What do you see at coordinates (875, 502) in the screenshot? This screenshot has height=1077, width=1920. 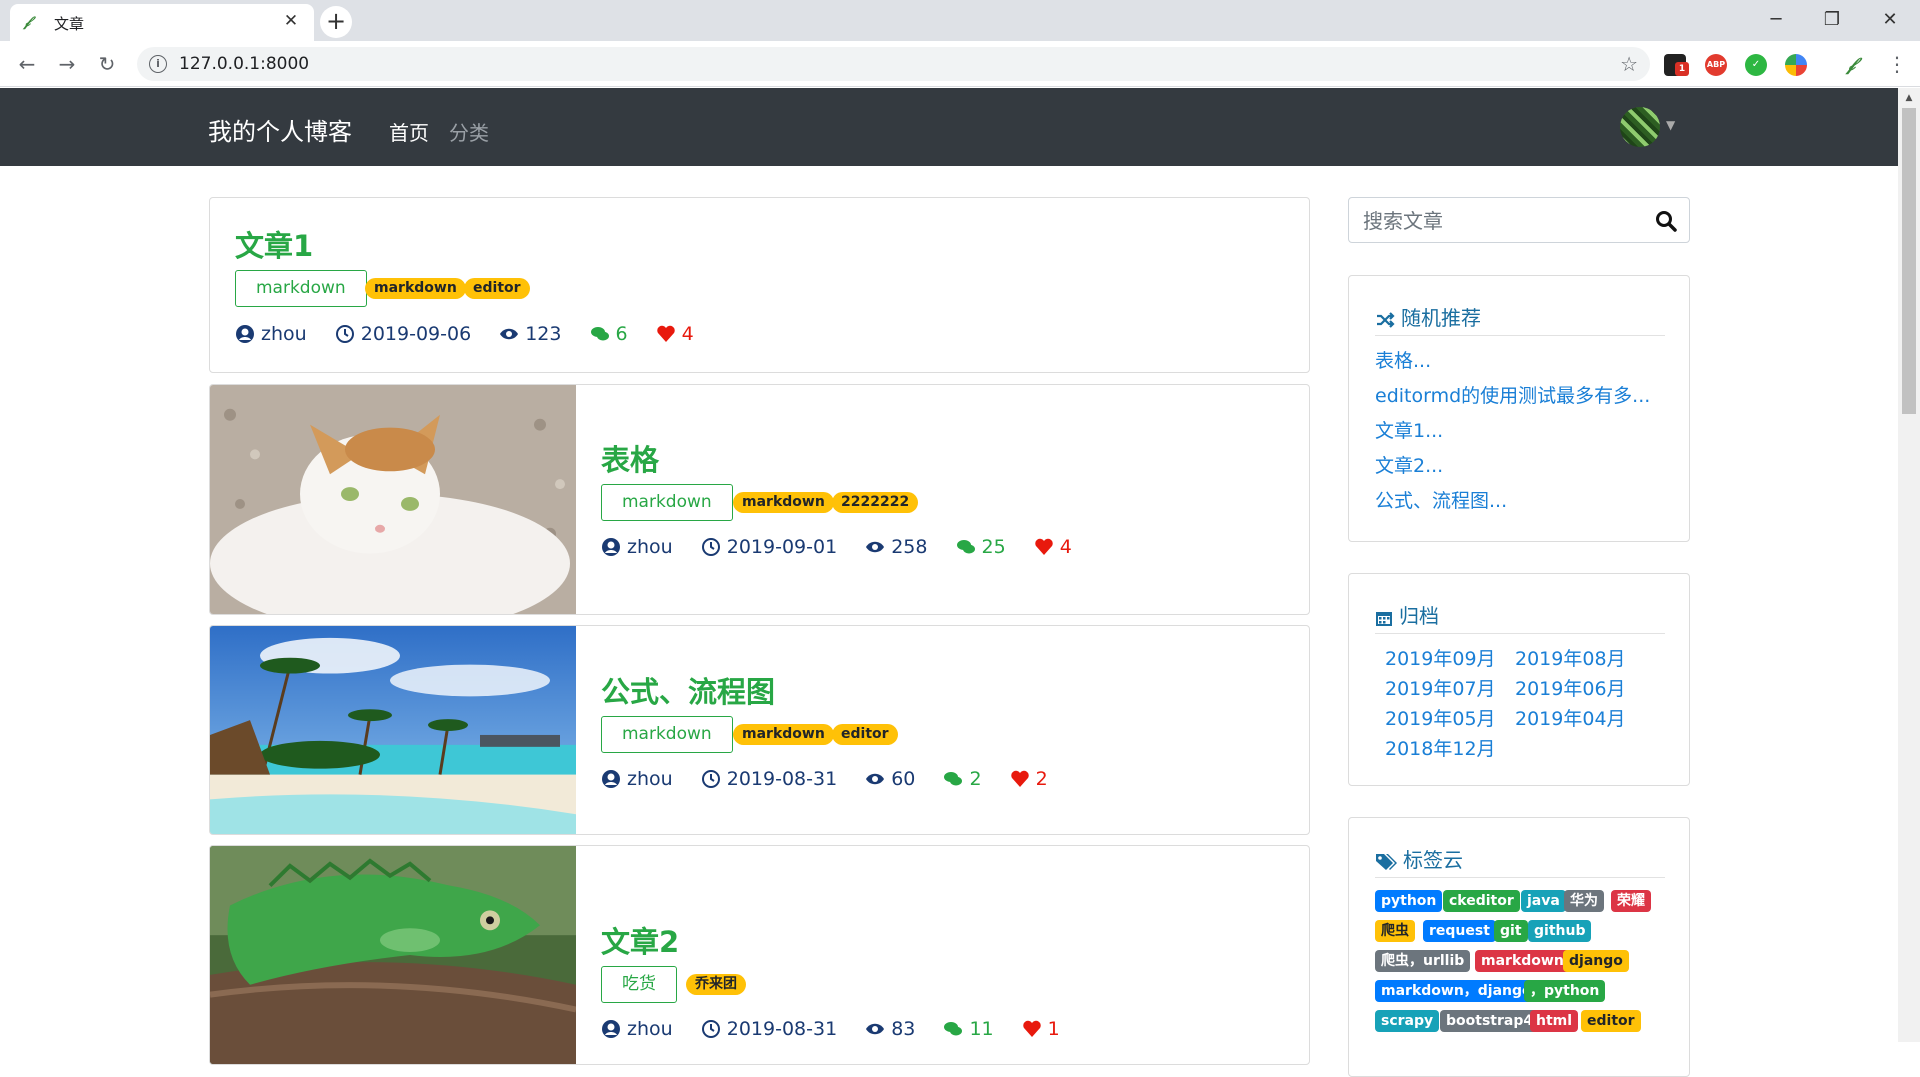 I see `article-tag: 2222222` at bounding box center [875, 502].